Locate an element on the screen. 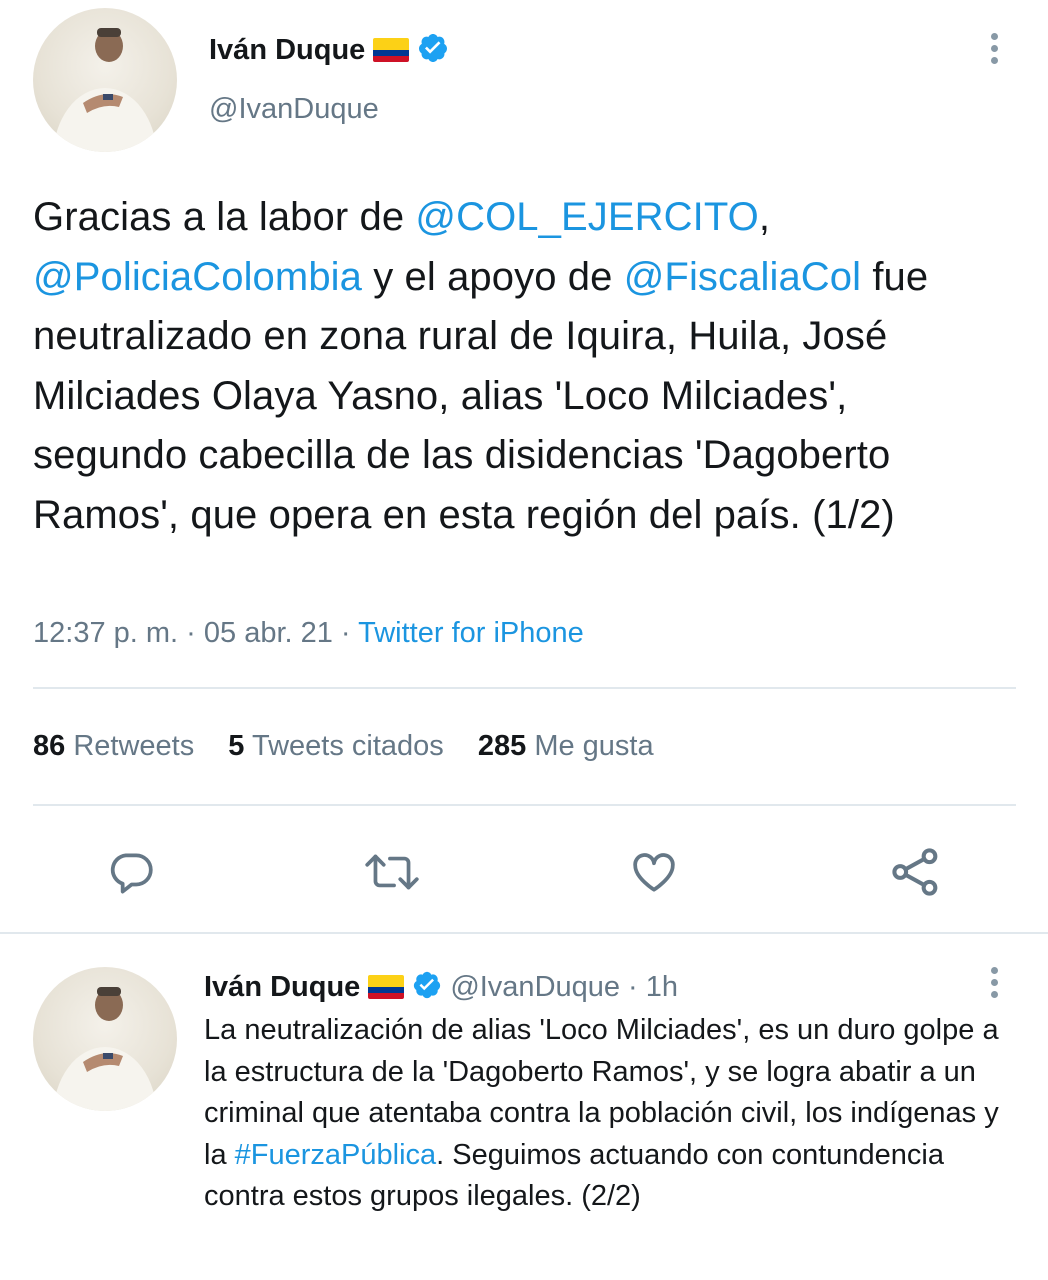 The height and width of the screenshot is (1280, 1048). reply-icon is located at coordinates (131, 873).